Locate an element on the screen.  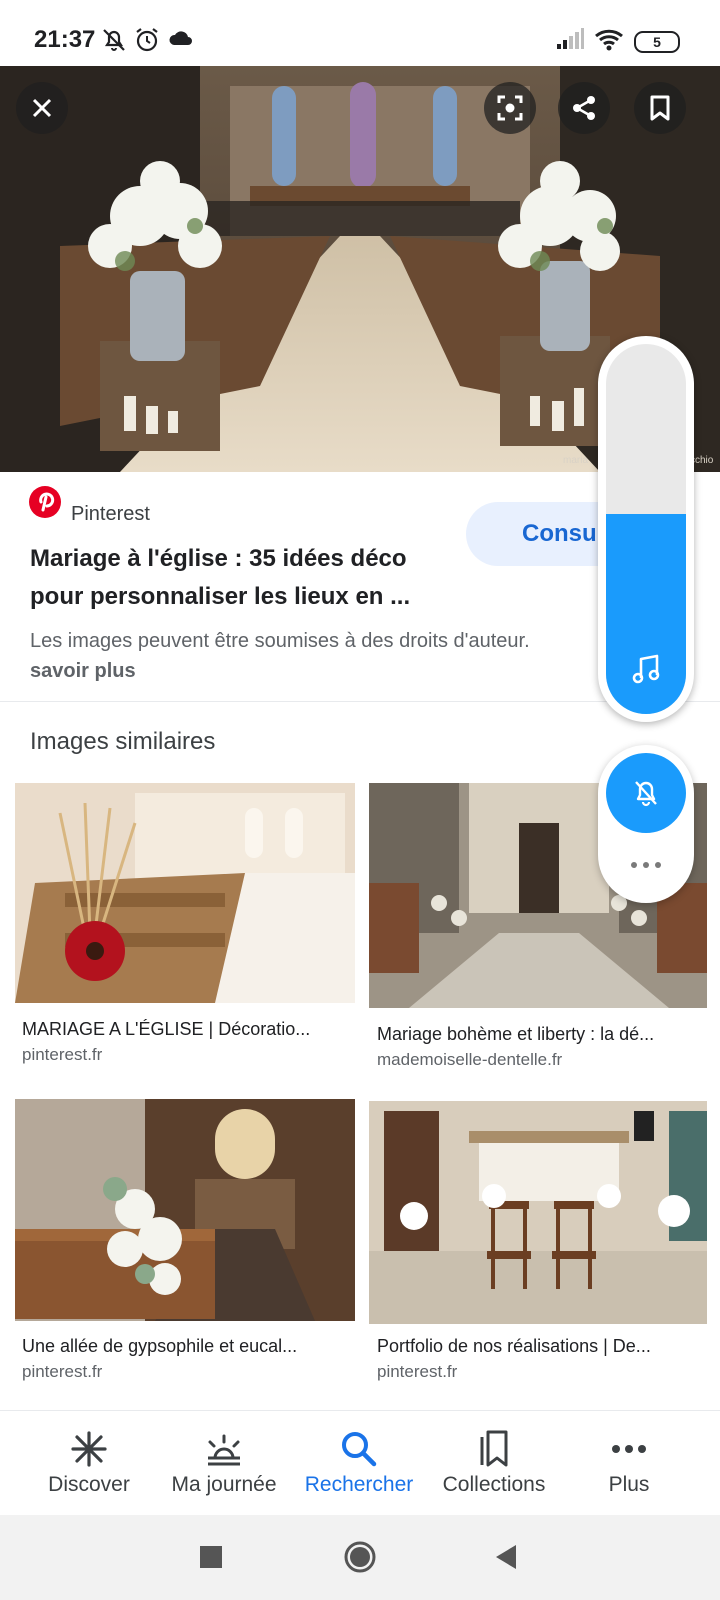
ceremony-chairs-photo is located at coordinates (538, 1212).